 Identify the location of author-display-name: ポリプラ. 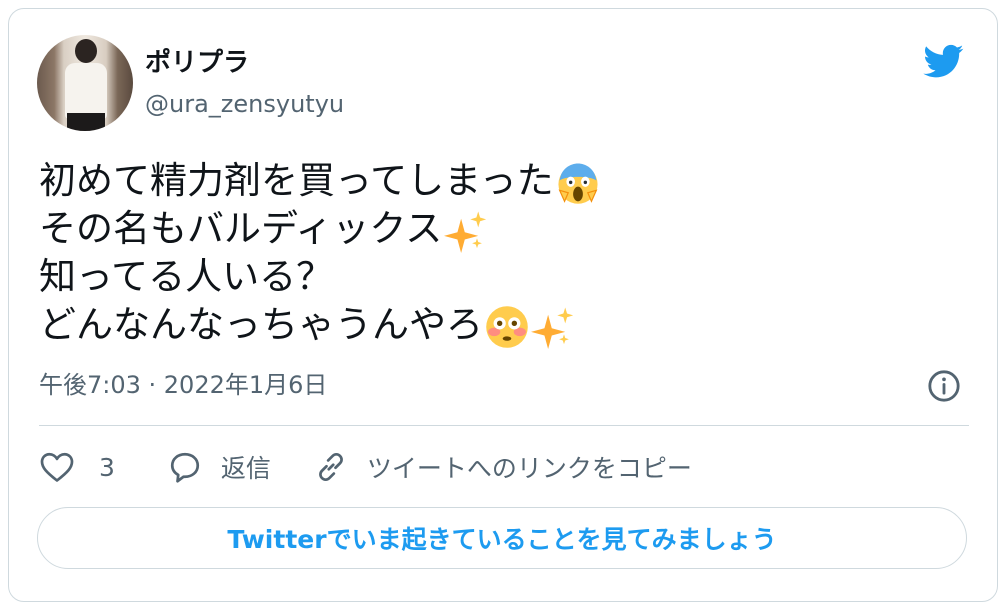
(197, 63).